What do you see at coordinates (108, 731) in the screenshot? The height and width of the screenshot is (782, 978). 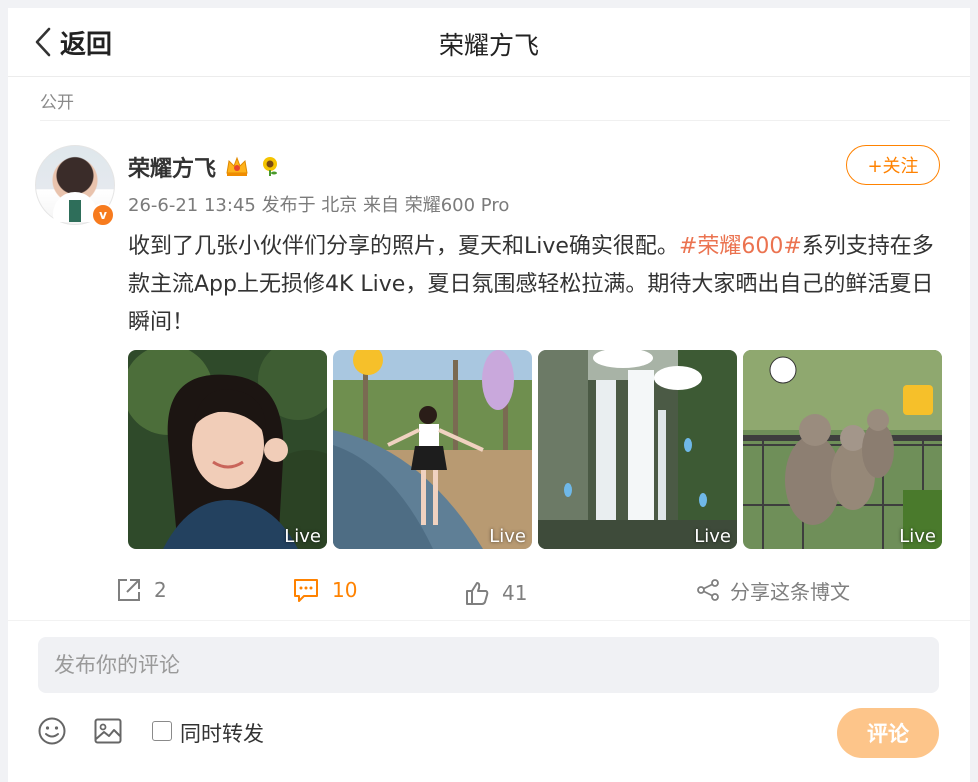 I see `image-upload-icon` at bounding box center [108, 731].